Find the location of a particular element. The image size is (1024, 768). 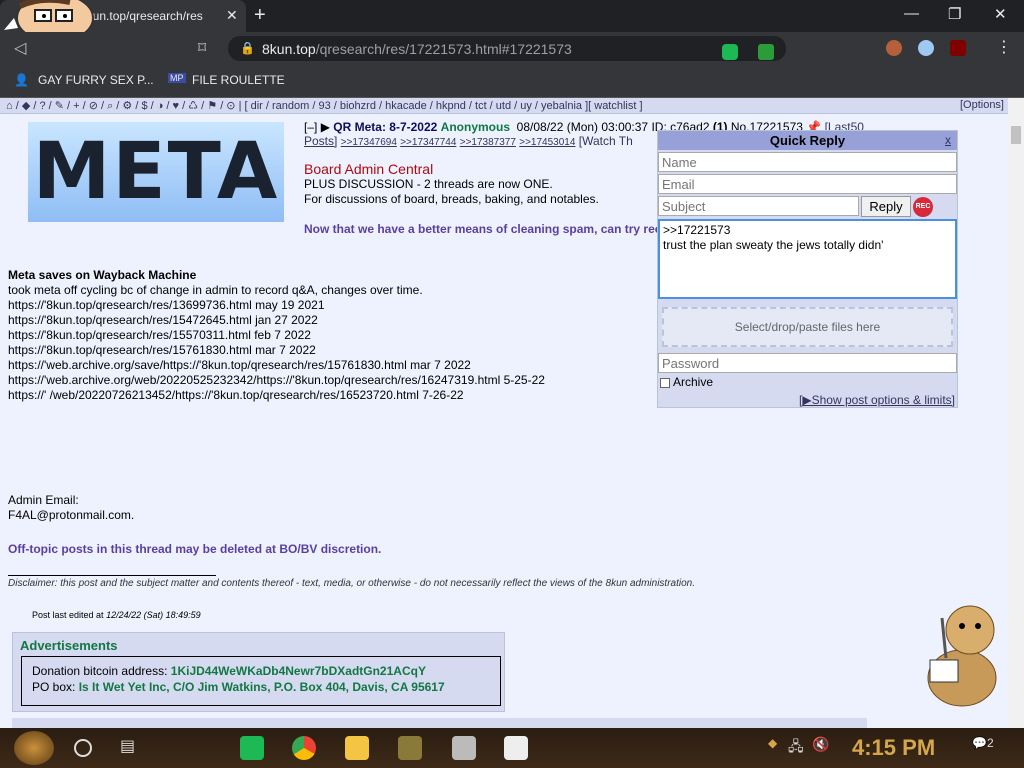

quick-reply-close-button: x is located at coordinates (948, 140).